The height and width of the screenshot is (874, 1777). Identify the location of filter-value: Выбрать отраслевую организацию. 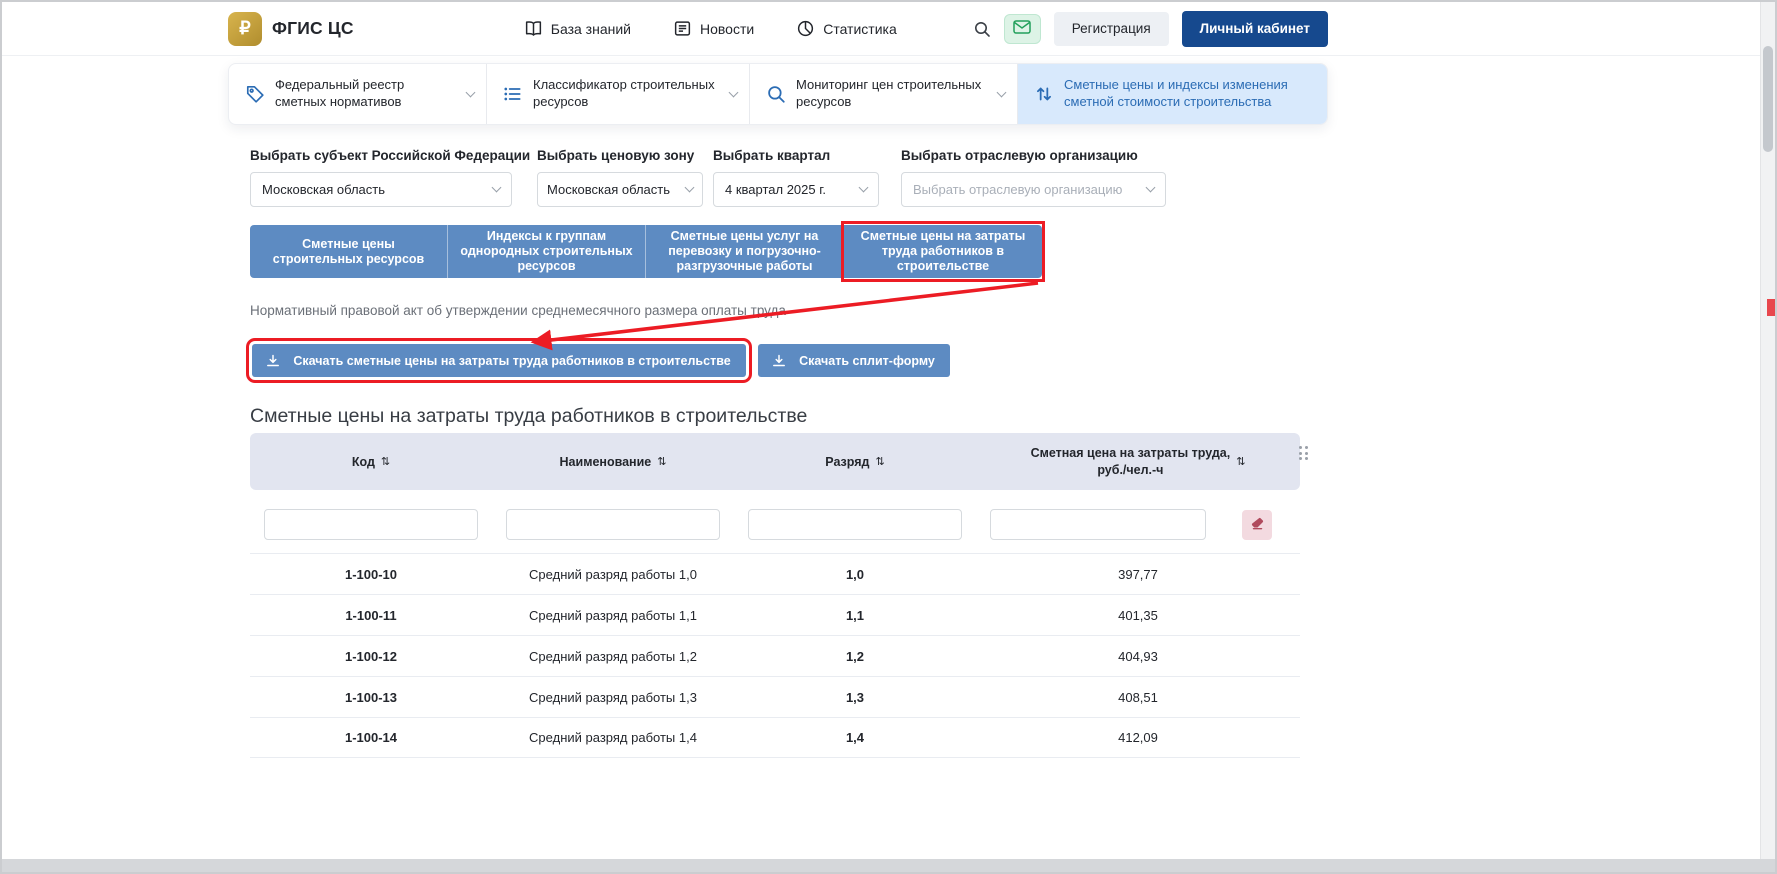
(1018, 189).